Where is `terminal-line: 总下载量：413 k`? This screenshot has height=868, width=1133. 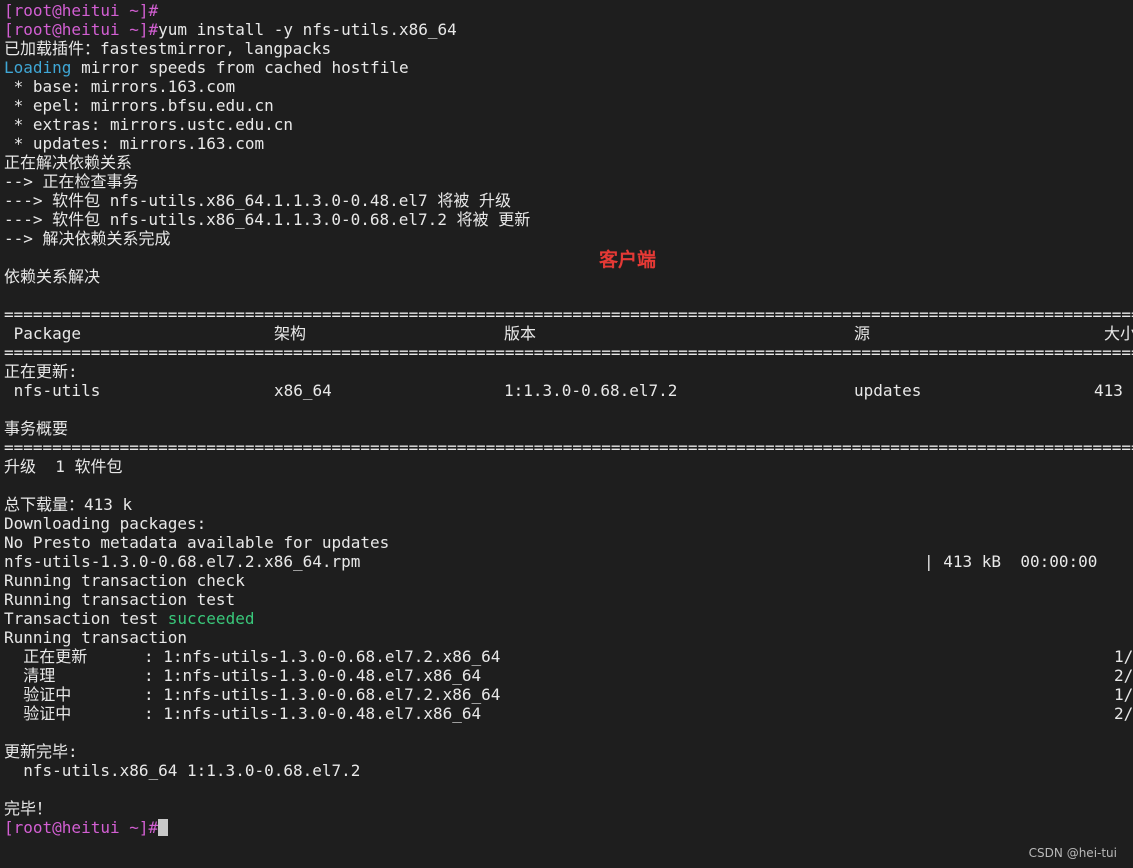
terminal-line: 总下载量：413 k is located at coordinates (68, 504).